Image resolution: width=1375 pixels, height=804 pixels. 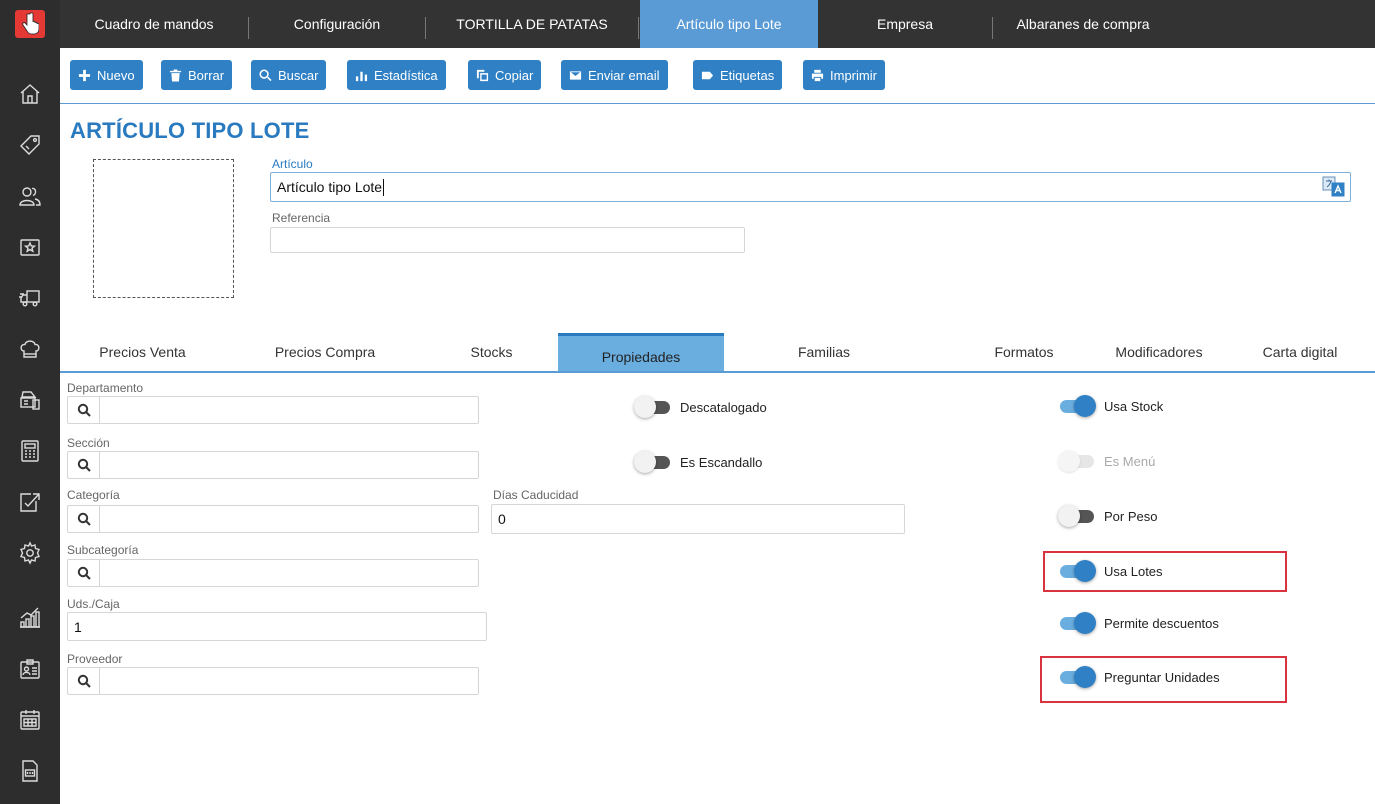 What do you see at coordinates (95, 659) in the screenshot?
I see `proveedor-label: Proveedor` at bounding box center [95, 659].